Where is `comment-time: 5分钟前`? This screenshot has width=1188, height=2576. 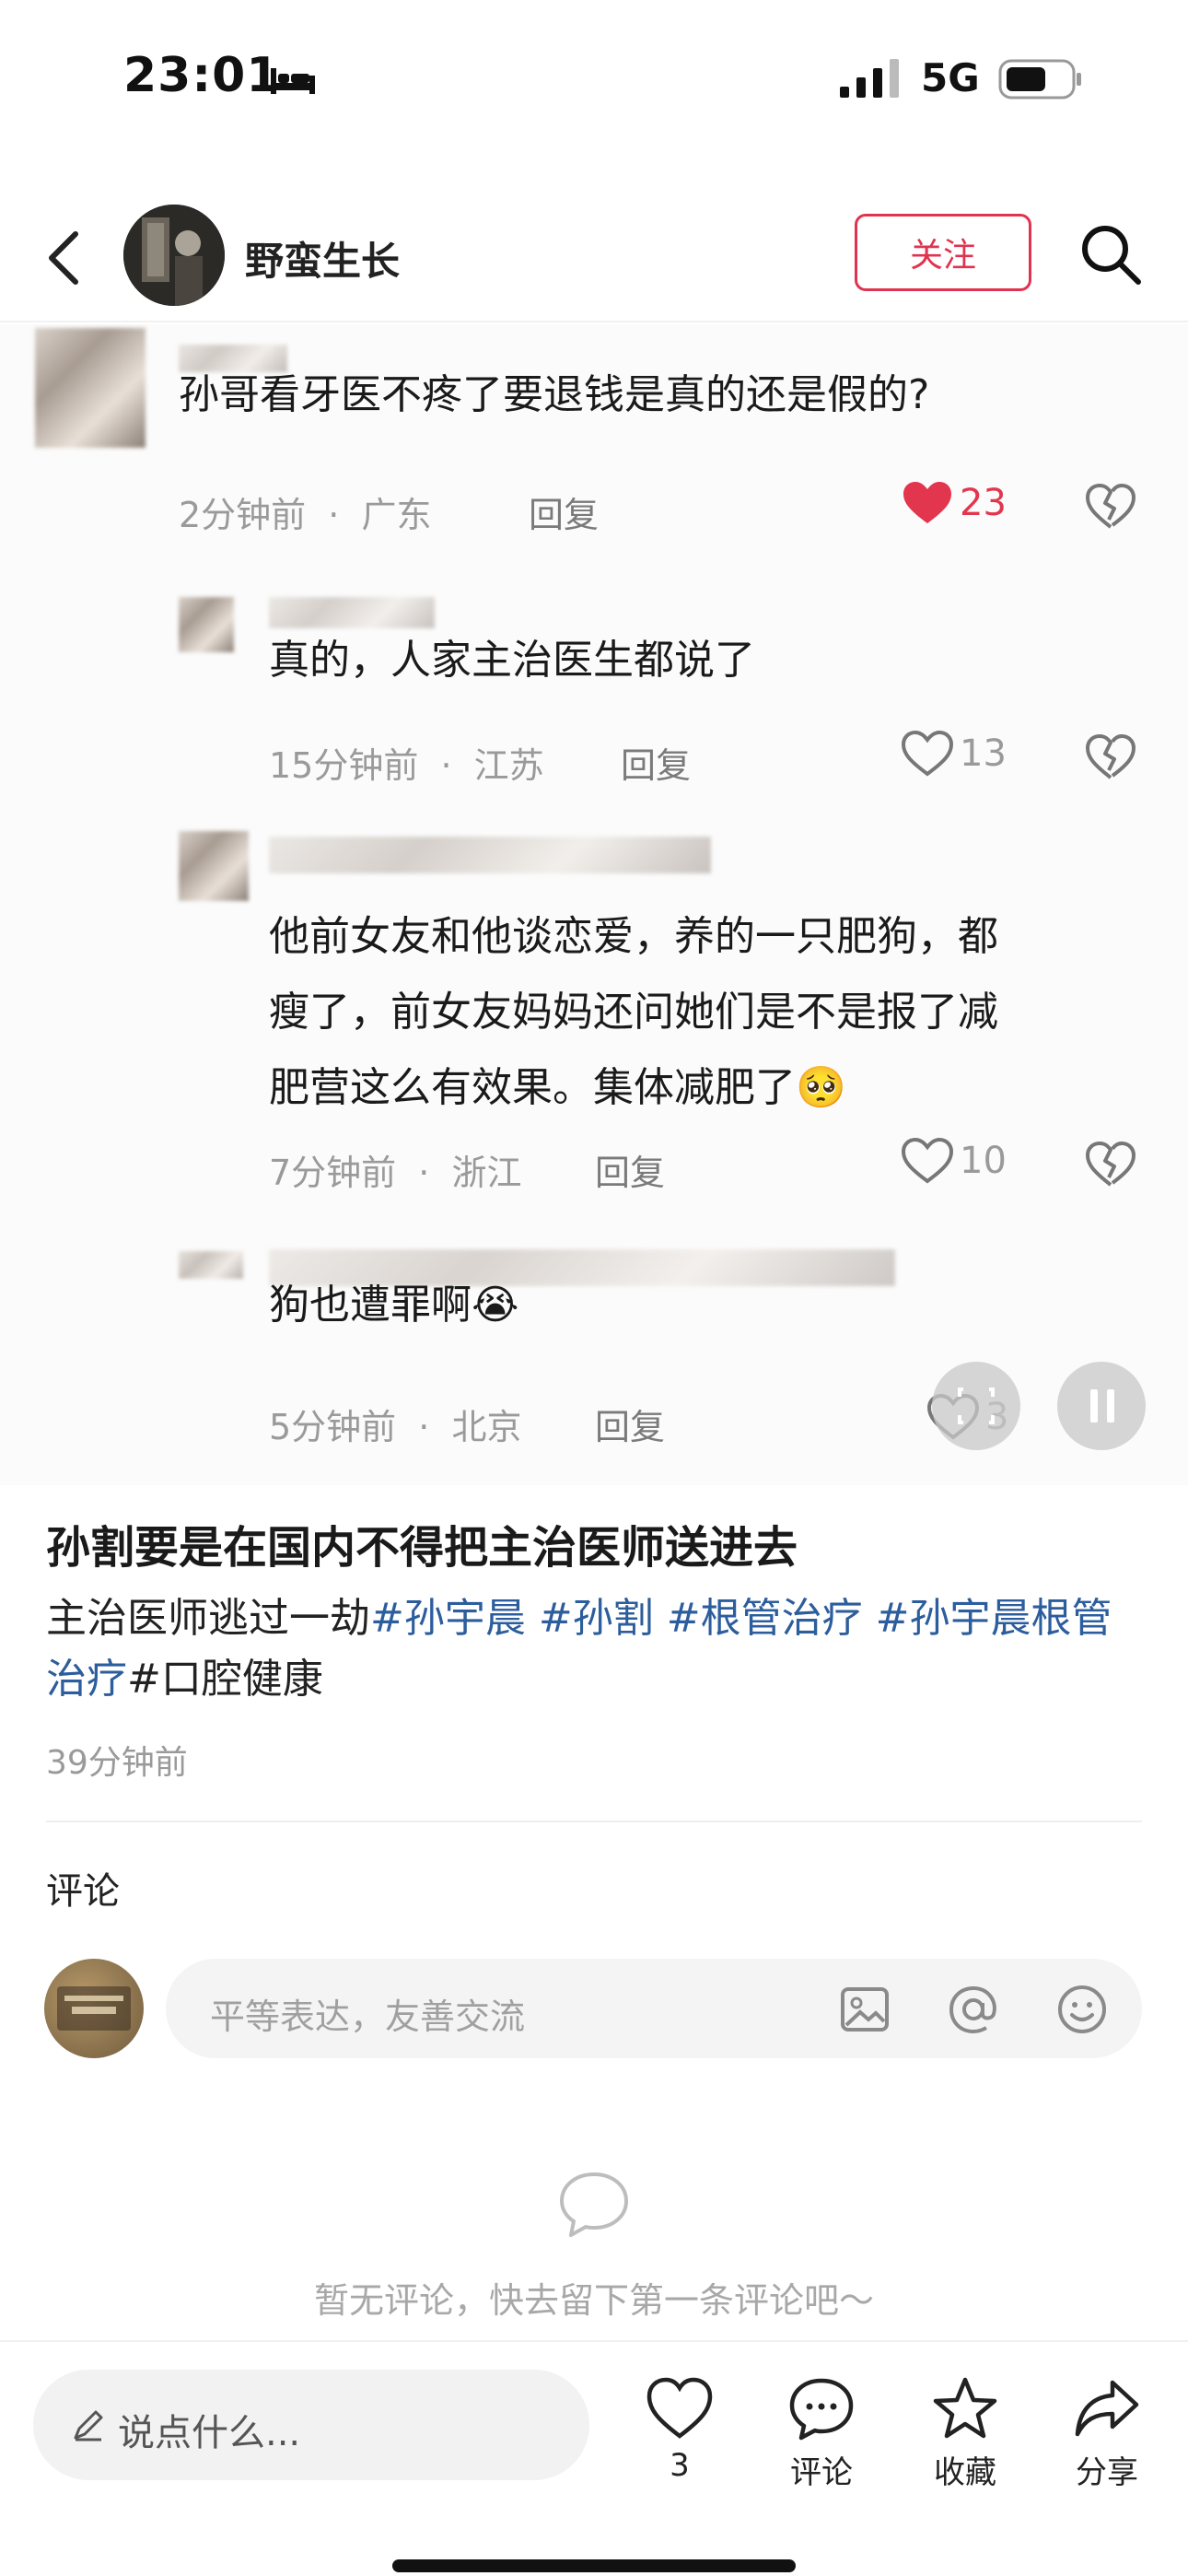
comment-time: 5分钟前 is located at coordinates (333, 1427).